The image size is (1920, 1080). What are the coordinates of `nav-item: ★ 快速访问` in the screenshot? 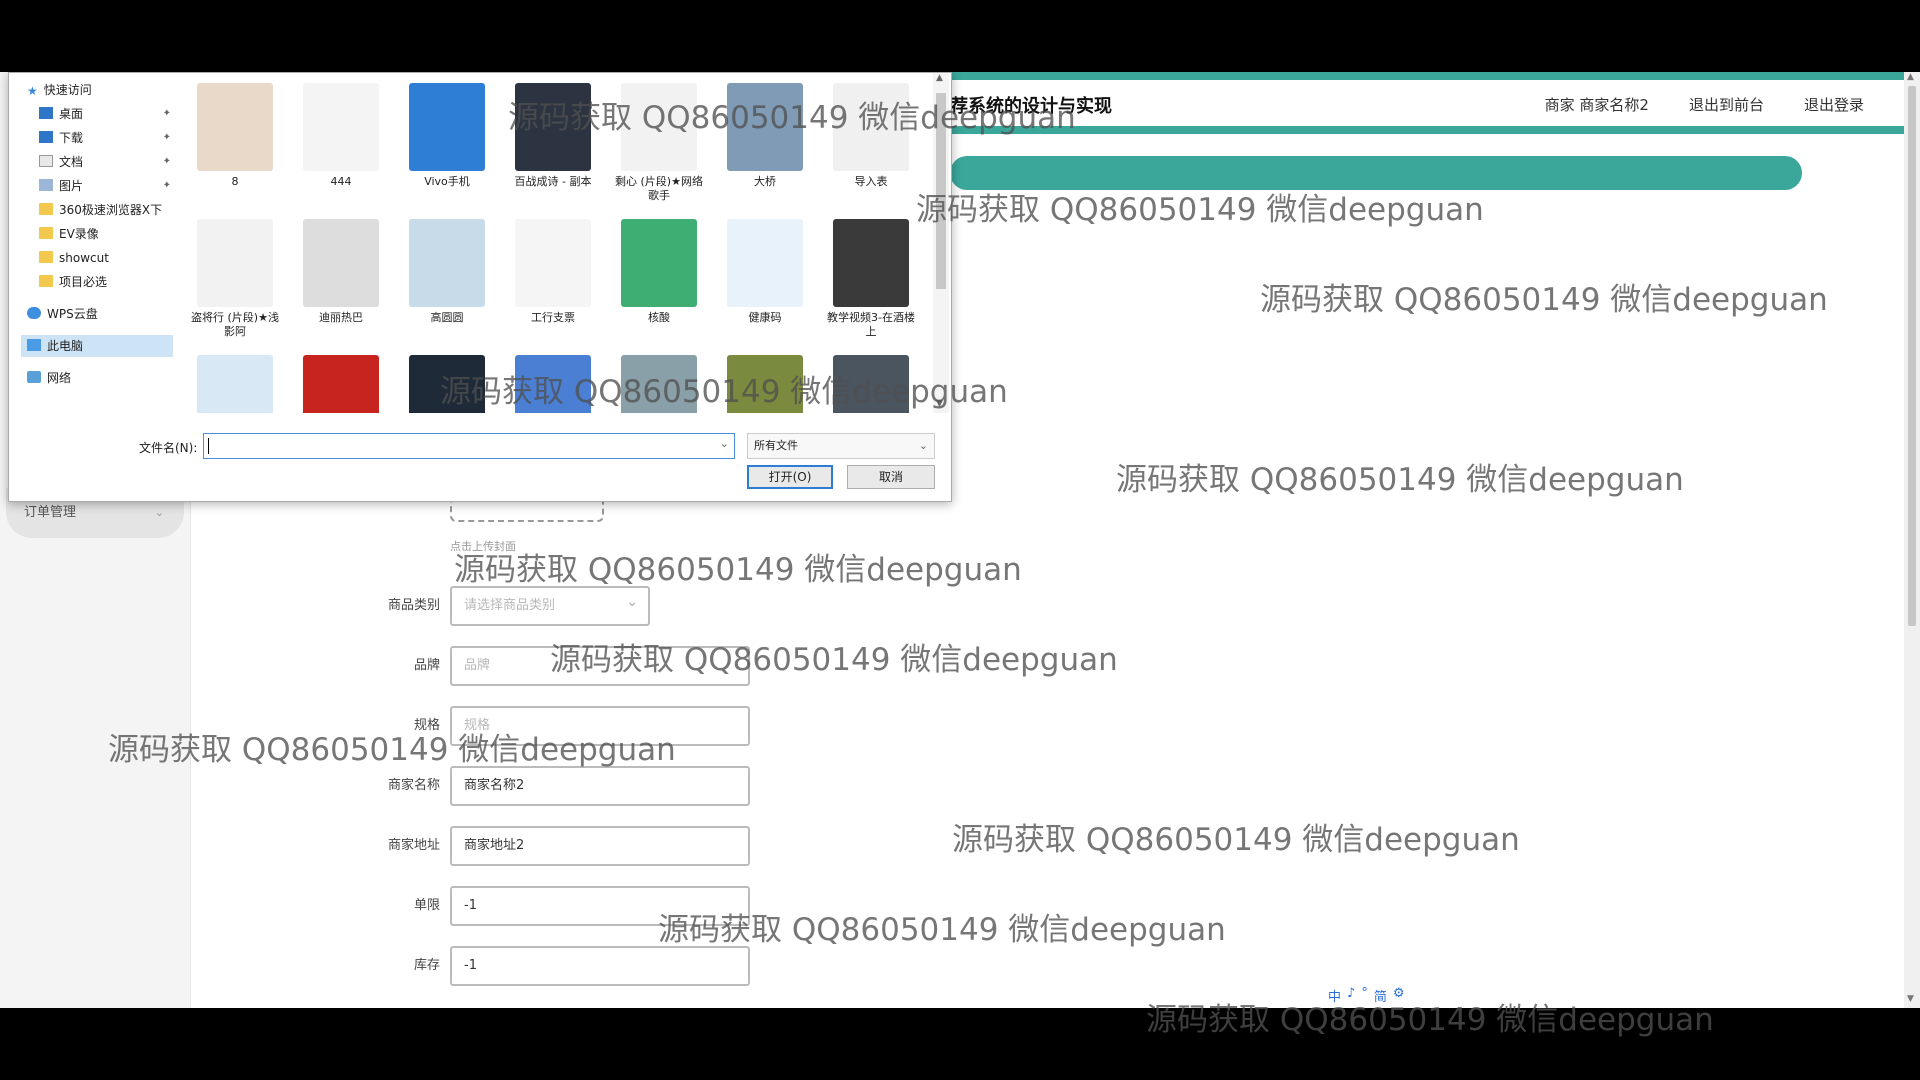 It's located at (97, 90).